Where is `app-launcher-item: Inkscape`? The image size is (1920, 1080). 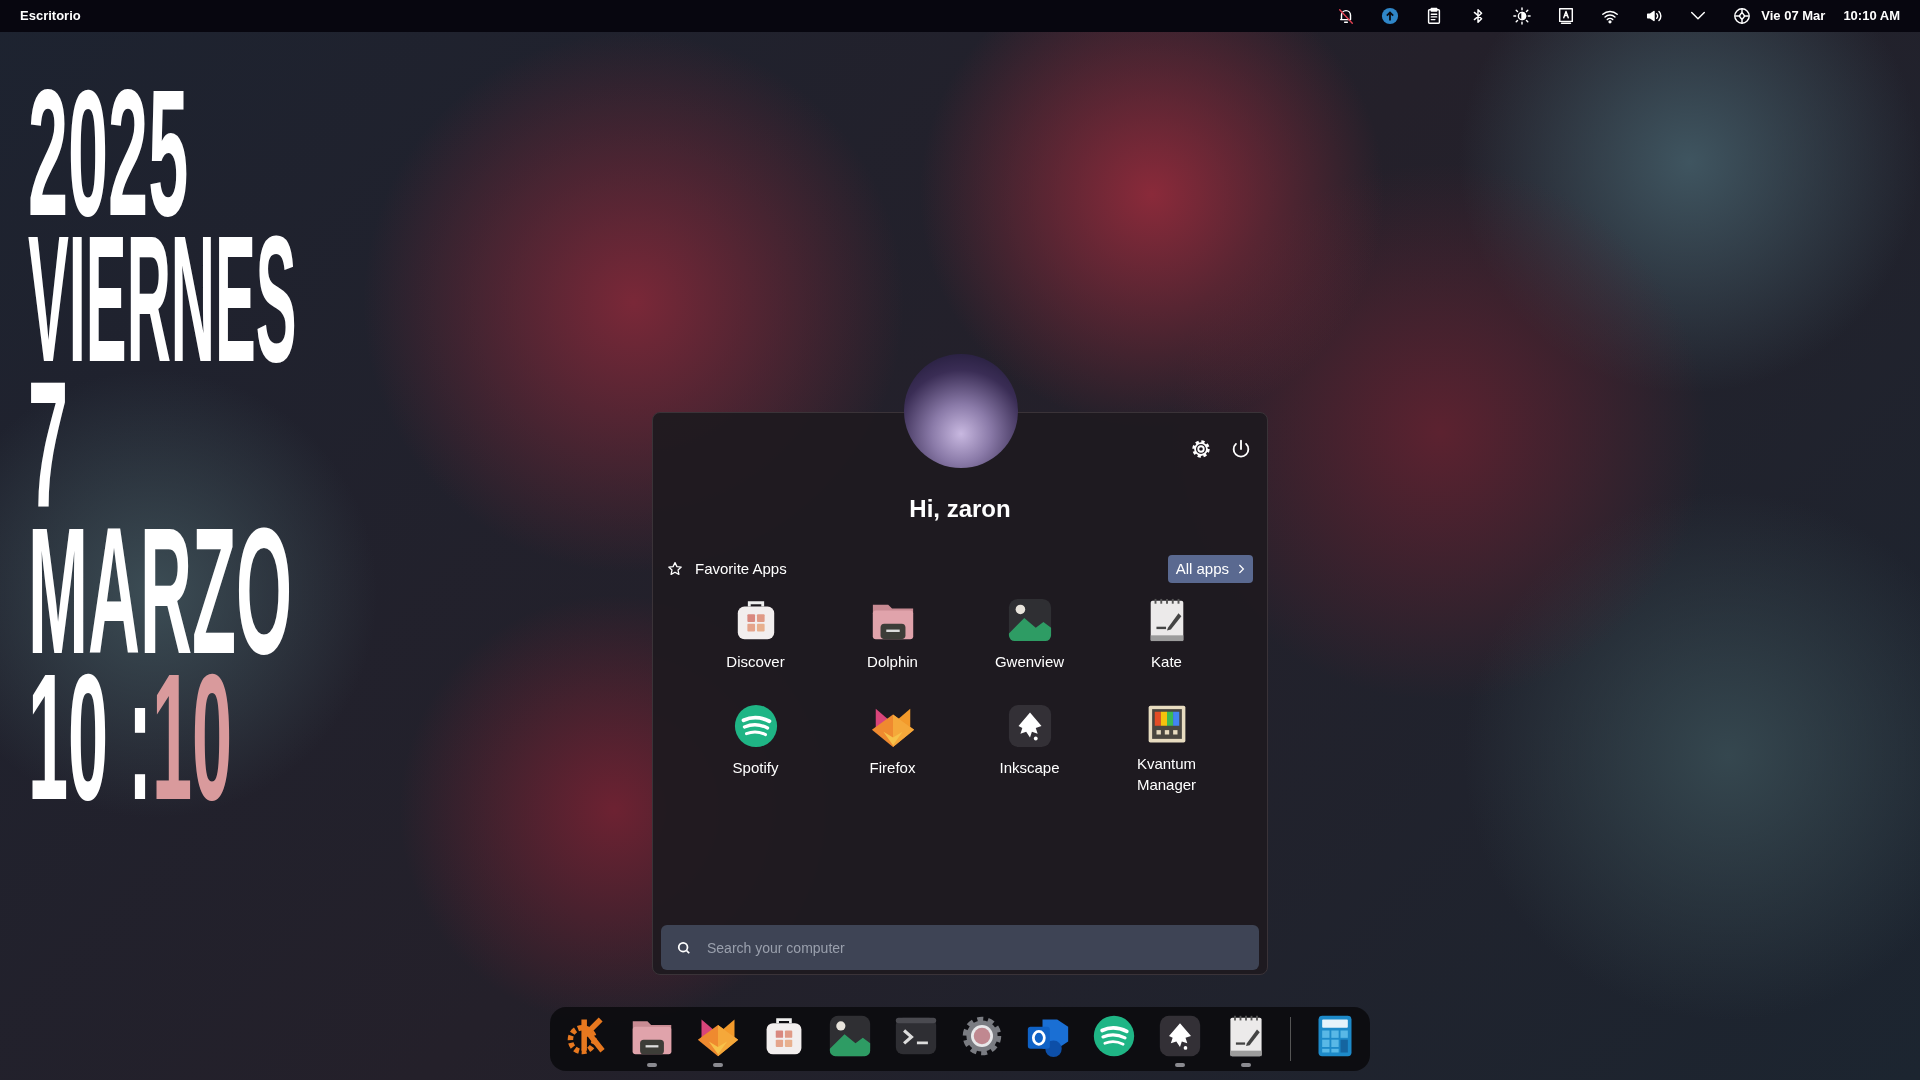 app-launcher-item: Inkscape is located at coordinates (1029, 749).